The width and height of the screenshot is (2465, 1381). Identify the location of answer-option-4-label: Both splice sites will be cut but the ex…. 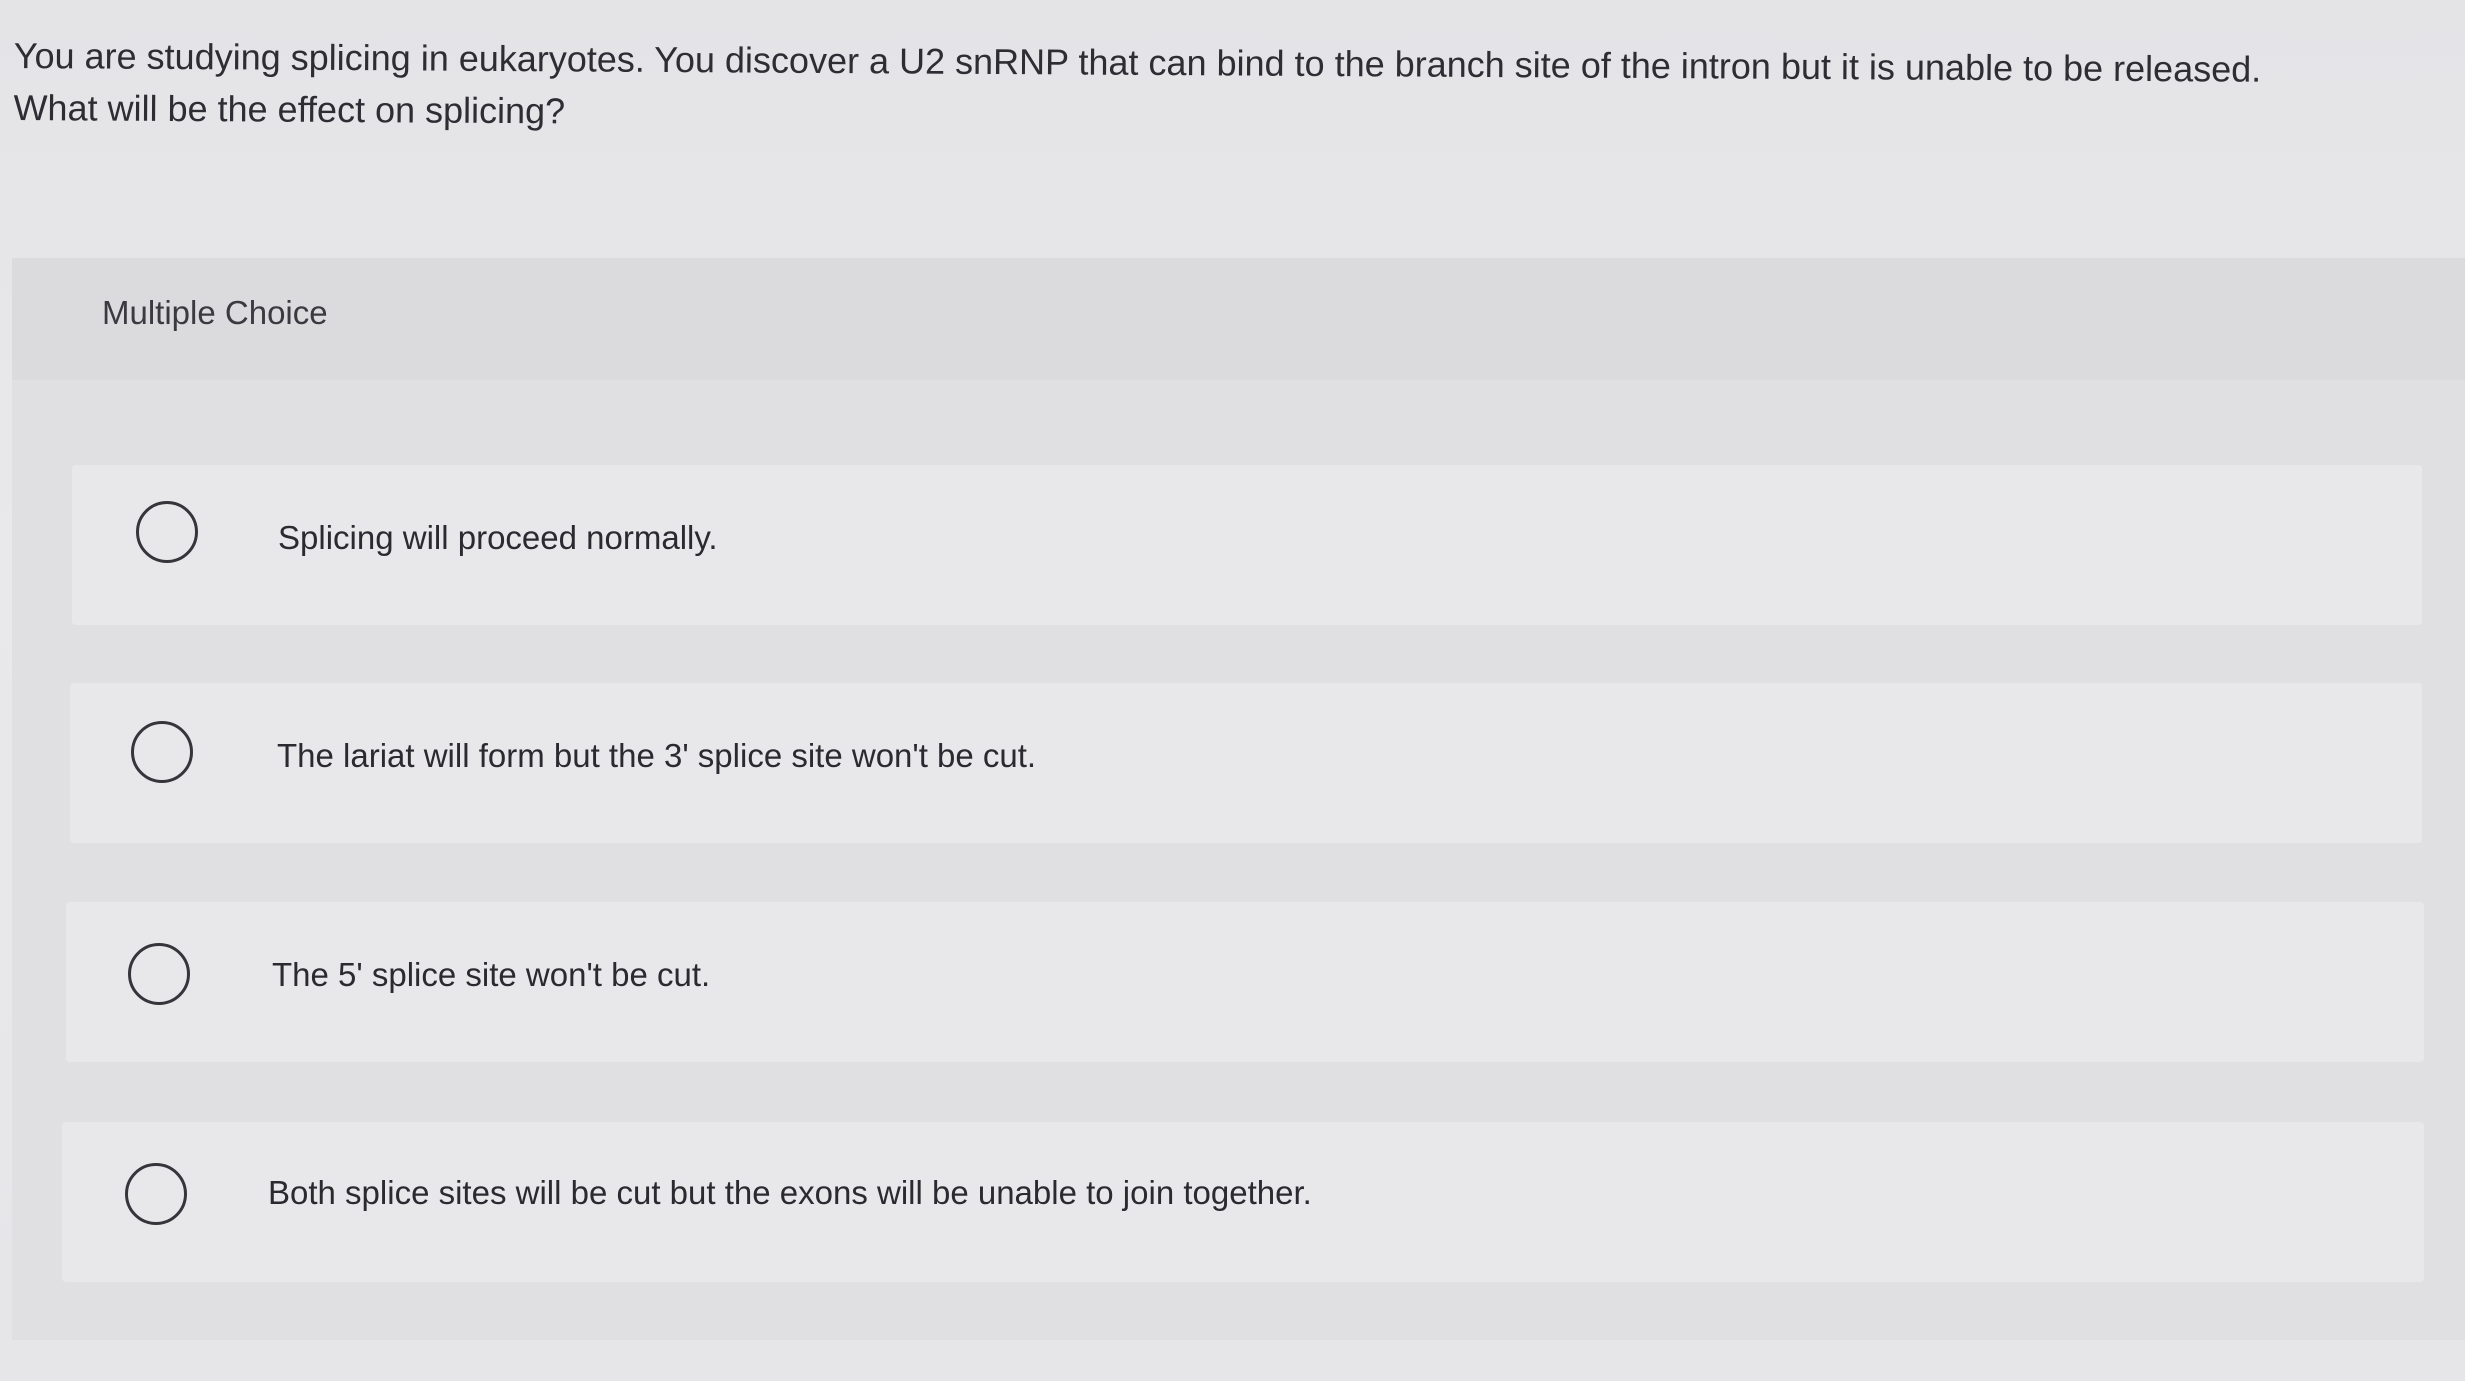
(790, 1192).